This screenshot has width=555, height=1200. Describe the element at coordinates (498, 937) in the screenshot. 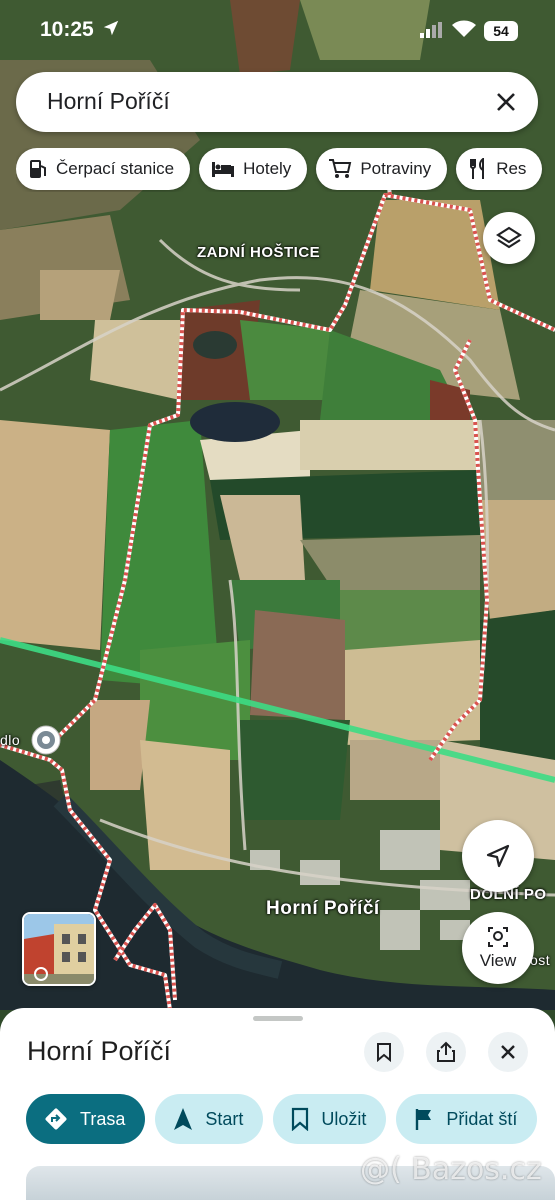

I see `street-view-icon` at that location.